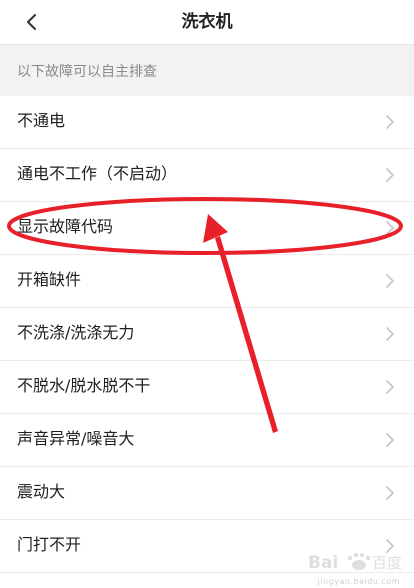 Image resolution: width=414 pixels, height=588 pixels. I want to click on list-item-label: 通电不工作（不启动）, so click(97, 173).